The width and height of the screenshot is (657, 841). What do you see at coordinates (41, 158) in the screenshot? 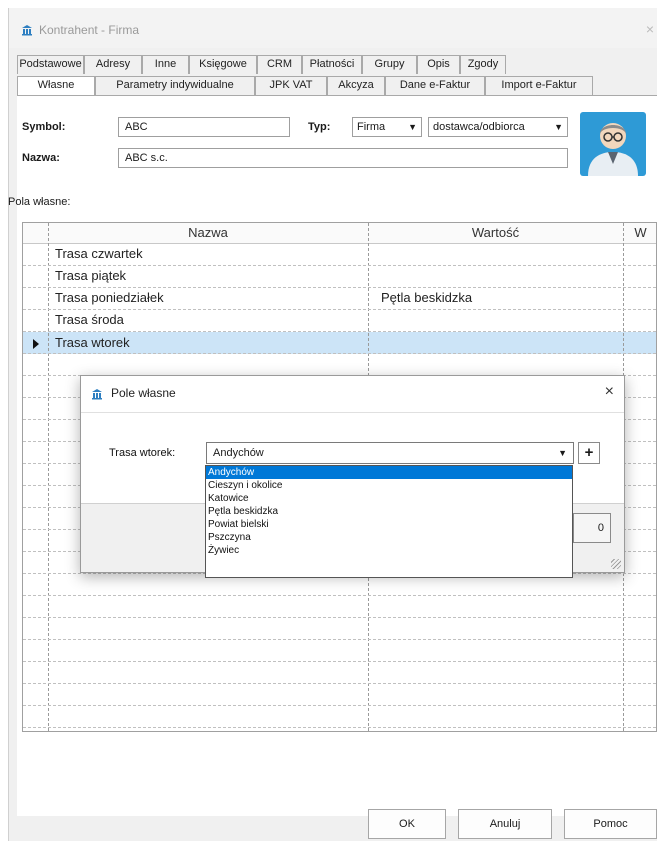
I see `nazwa-label: Nazwa:` at bounding box center [41, 158].